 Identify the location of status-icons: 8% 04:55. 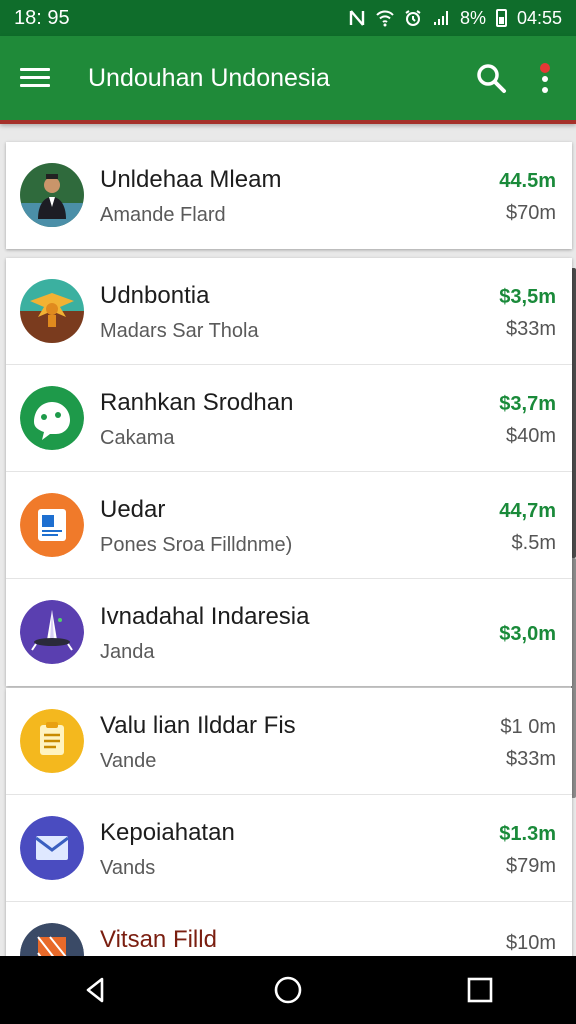
(455, 18).